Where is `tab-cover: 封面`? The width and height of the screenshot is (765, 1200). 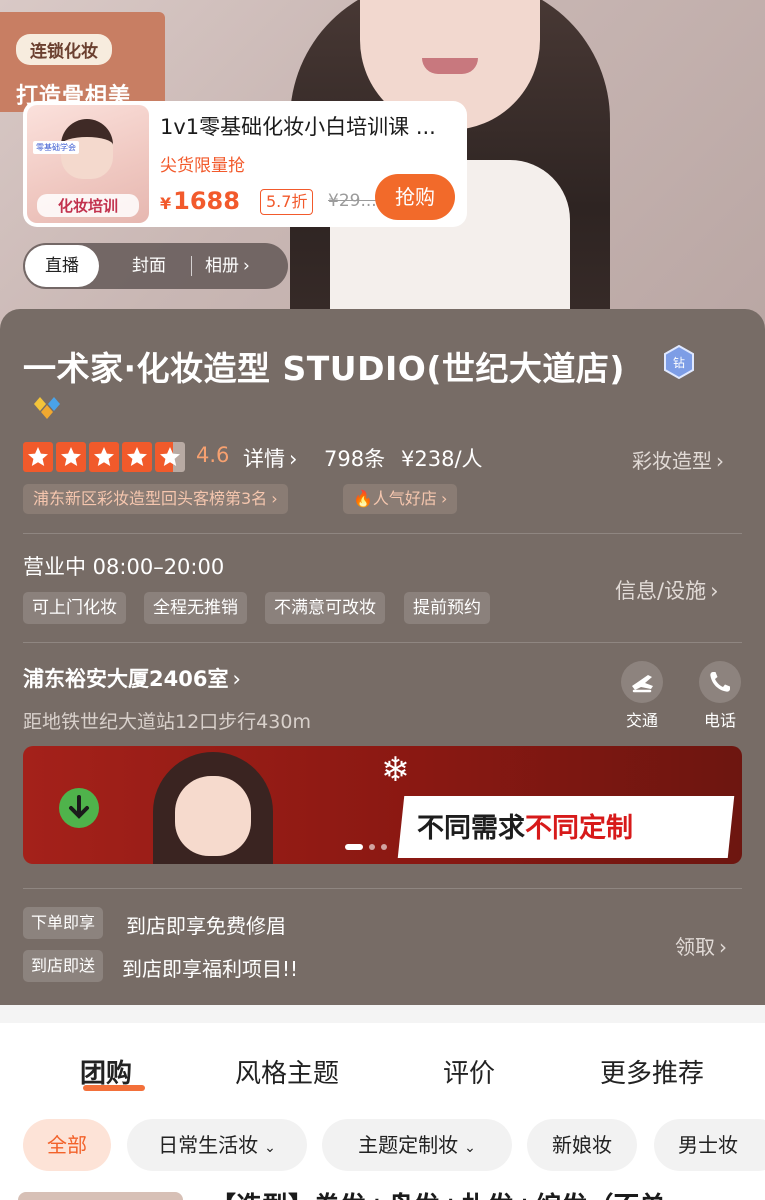 tab-cover: 封面 is located at coordinates (149, 266).